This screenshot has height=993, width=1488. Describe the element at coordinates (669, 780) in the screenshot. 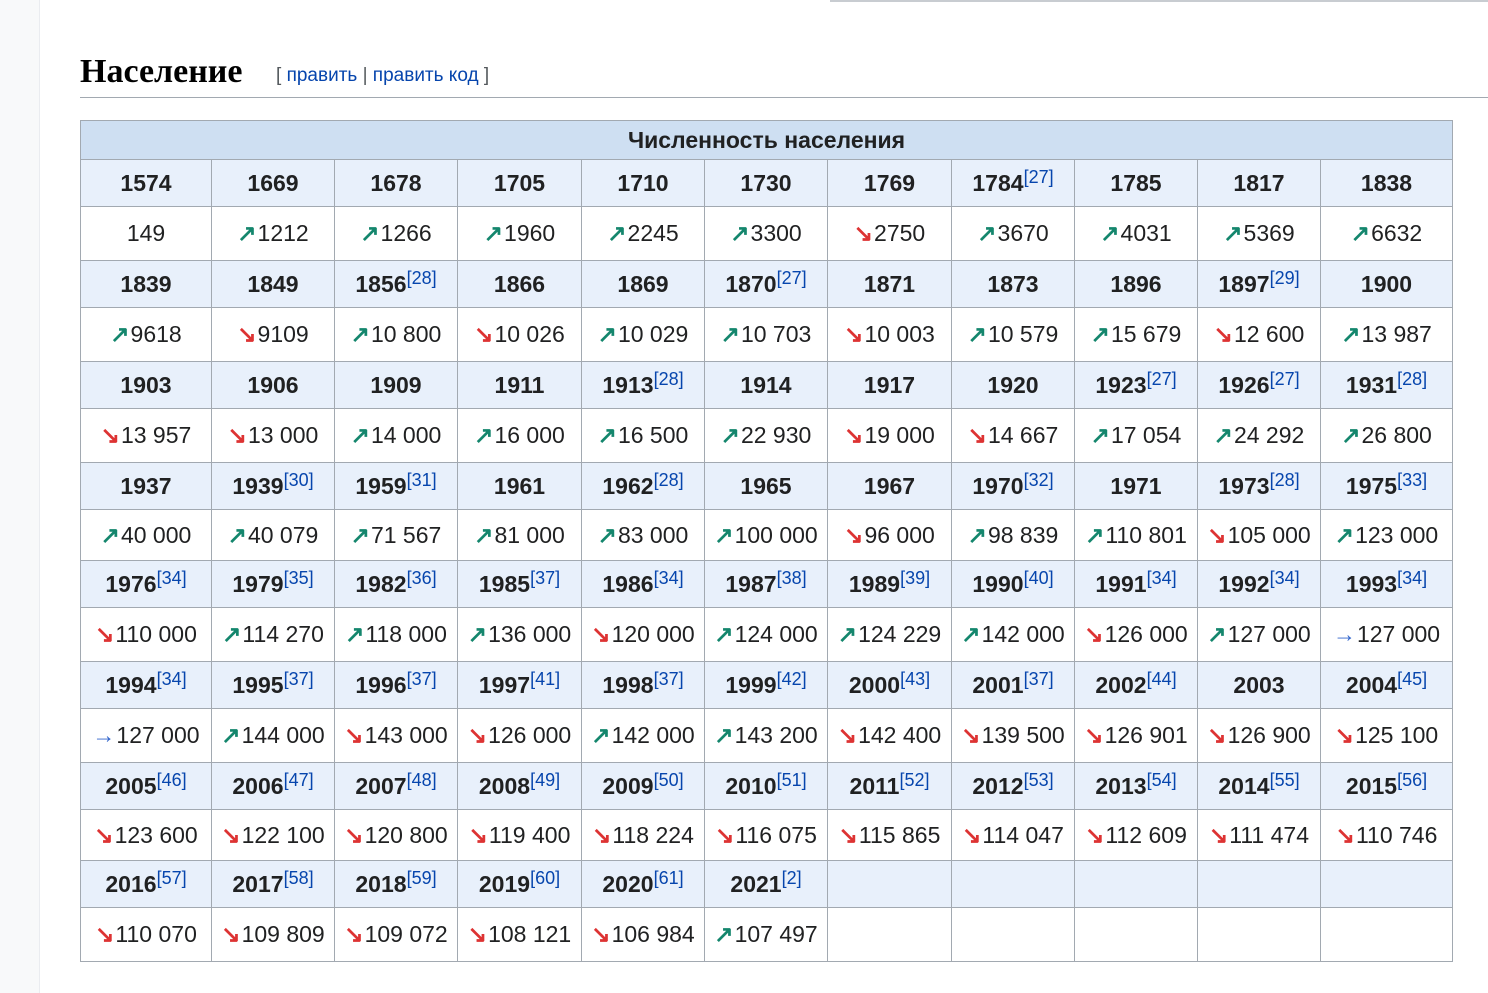

I see `reference-link: [50]` at that location.